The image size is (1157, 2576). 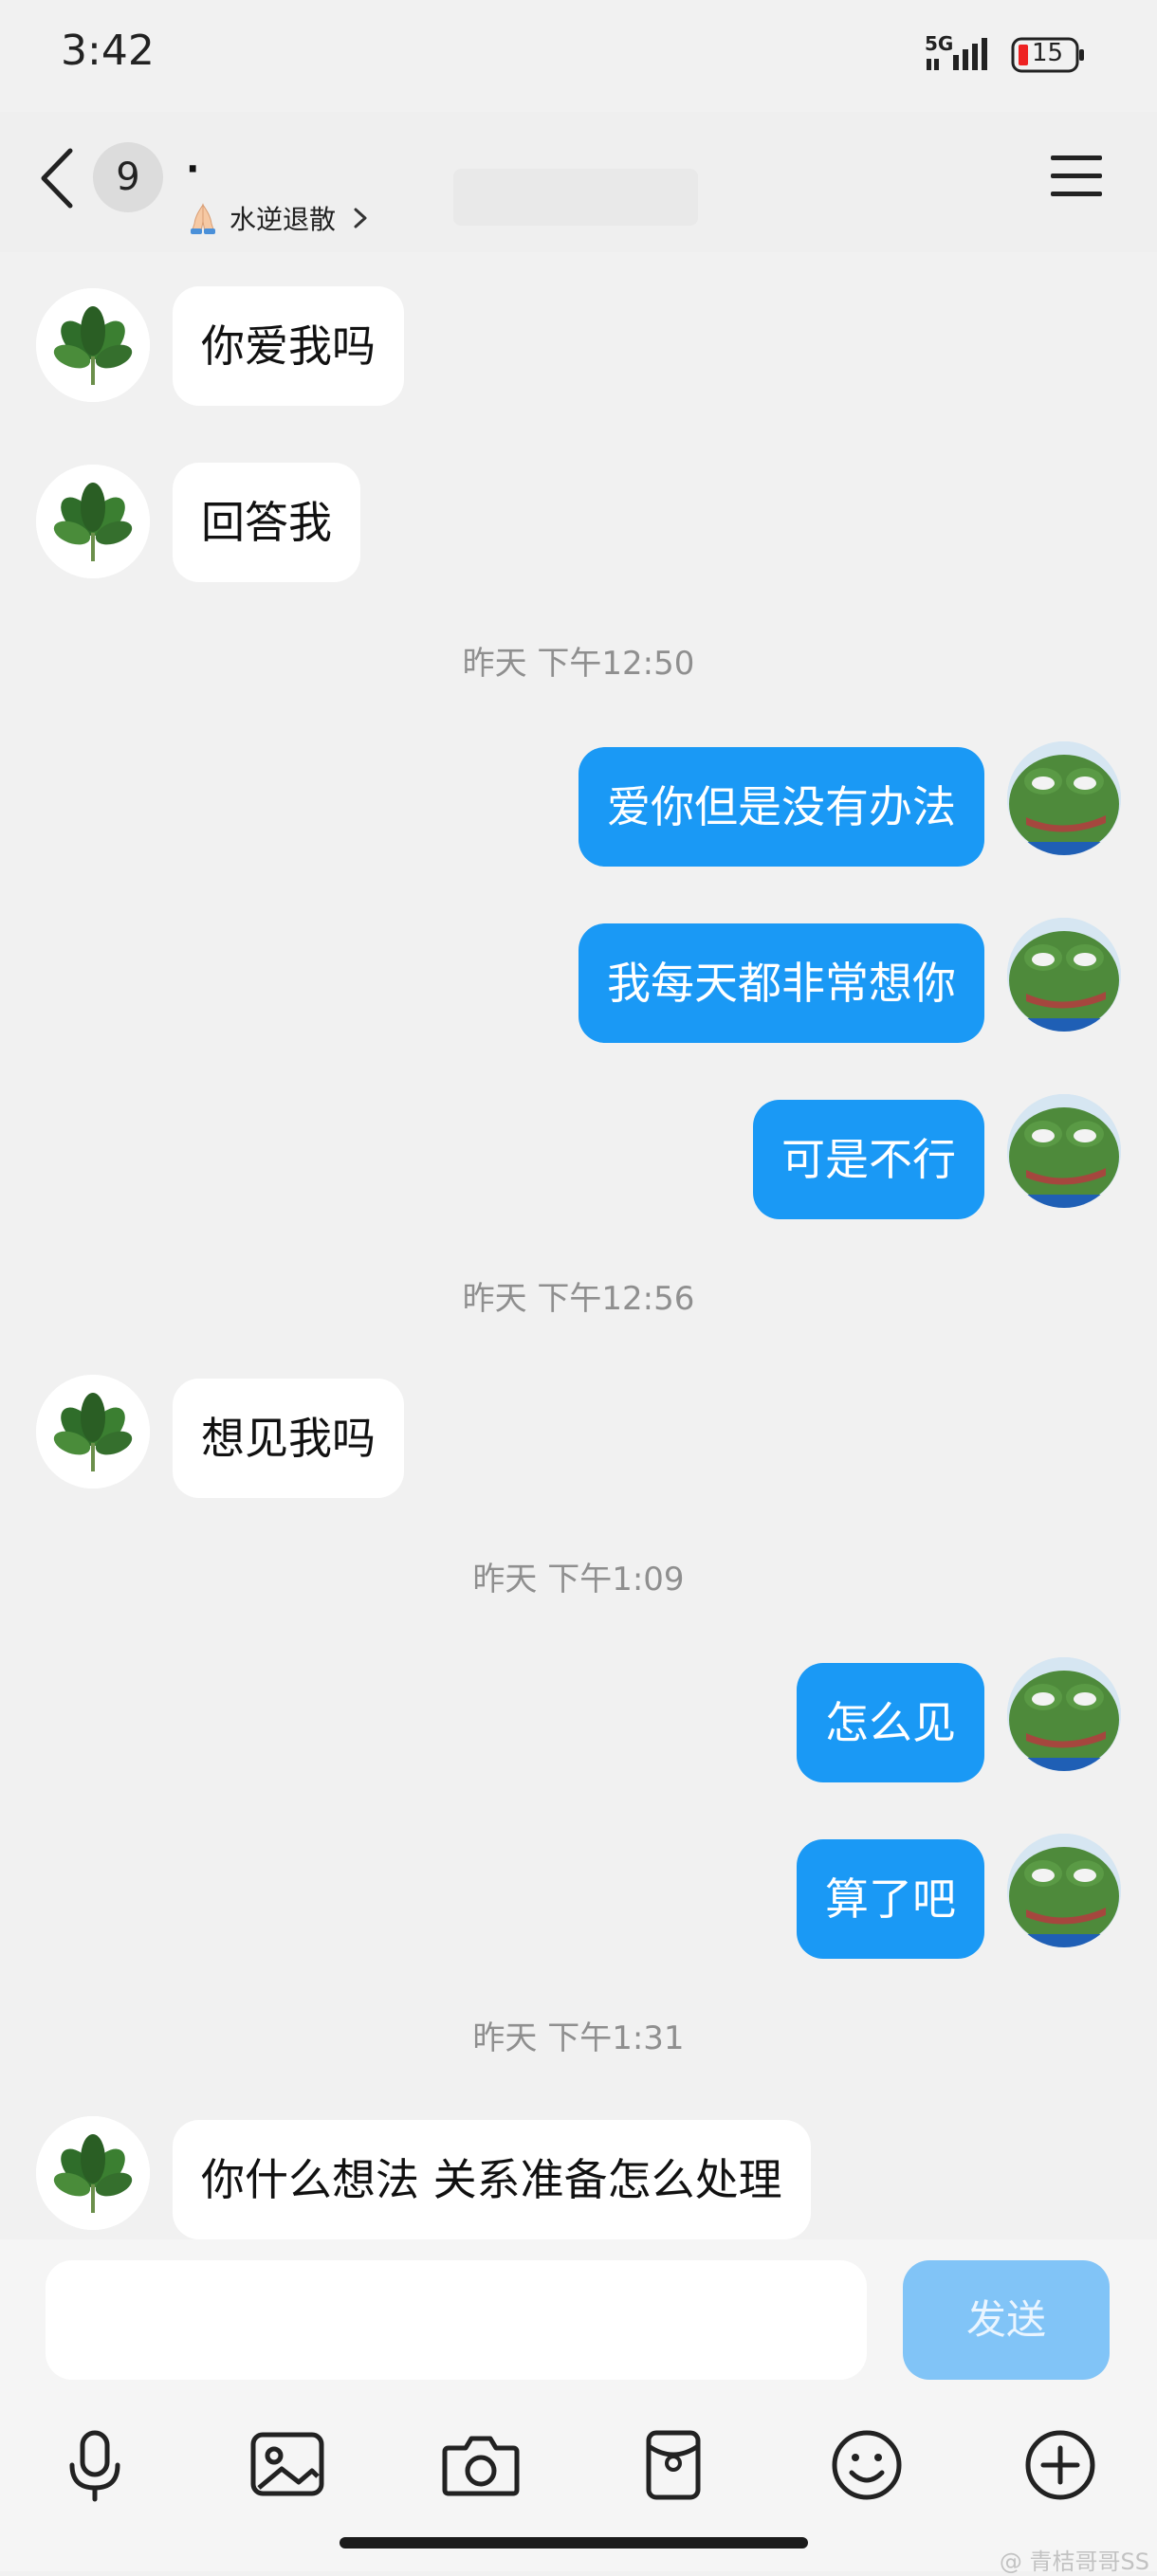 I want to click on message-bubble: 回答我, so click(x=266, y=522).